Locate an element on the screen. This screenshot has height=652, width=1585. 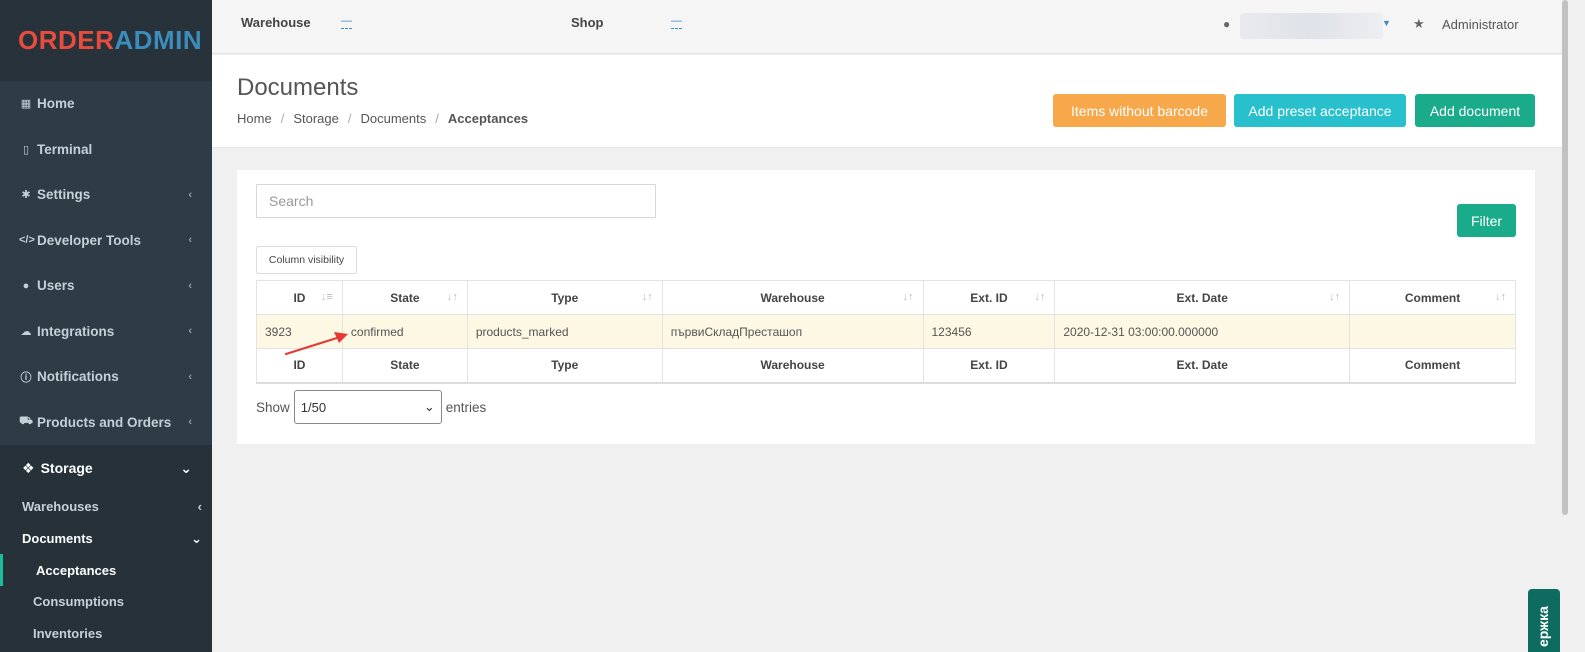
page-size-control: Show 1/50 ⌄ entries is located at coordinates (371, 407).